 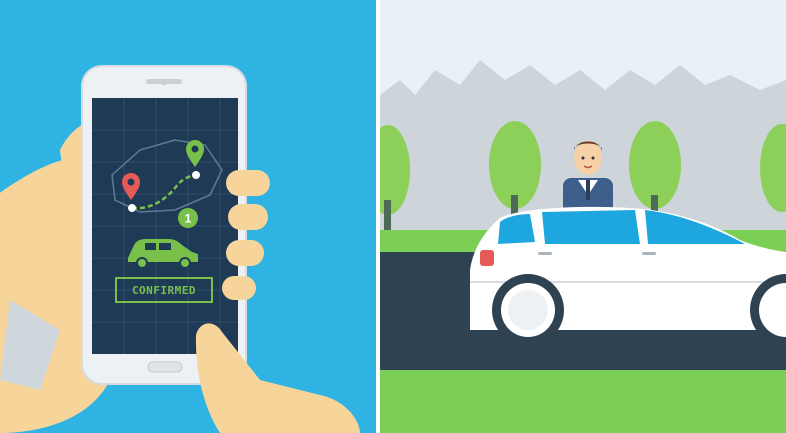 What do you see at coordinates (164, 81) in the screenshot?
I see `phone-speaker` at bounding box center [164, 81].